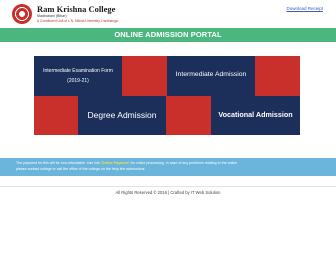  What do you see at coordinates (168, 186) in the screenshot?
I see `footer-divider` at bounding box center [168, 186].